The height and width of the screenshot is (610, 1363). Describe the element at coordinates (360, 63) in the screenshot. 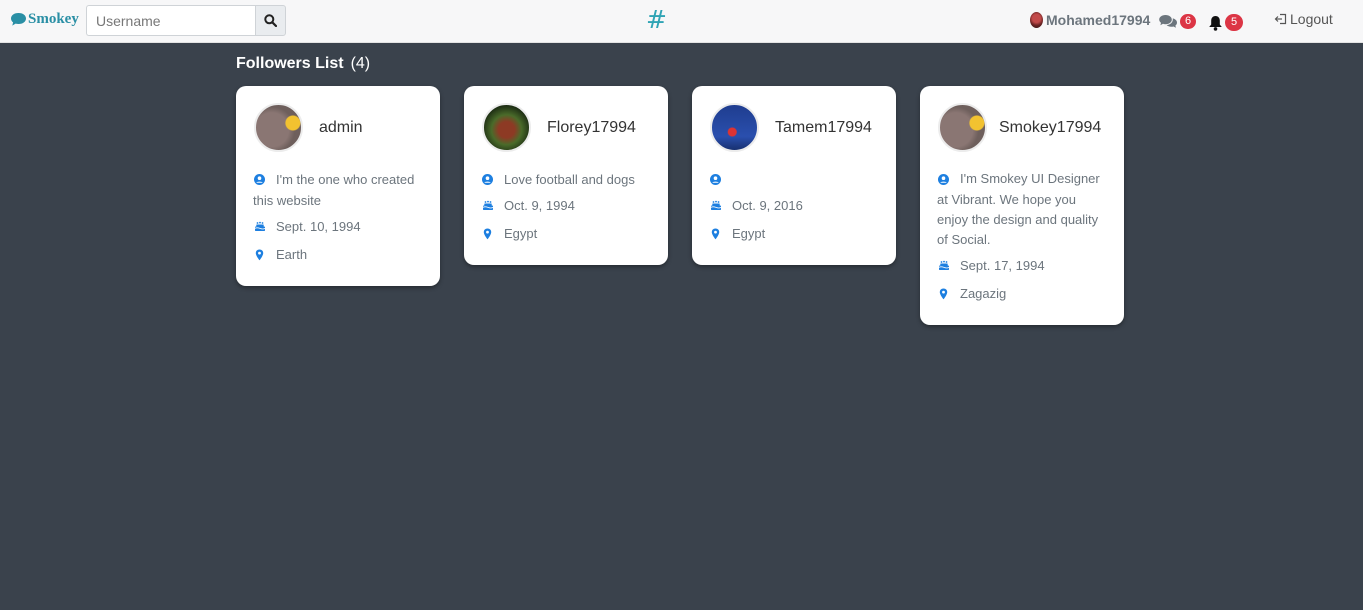

I see `followers-count: (4)` at that location.